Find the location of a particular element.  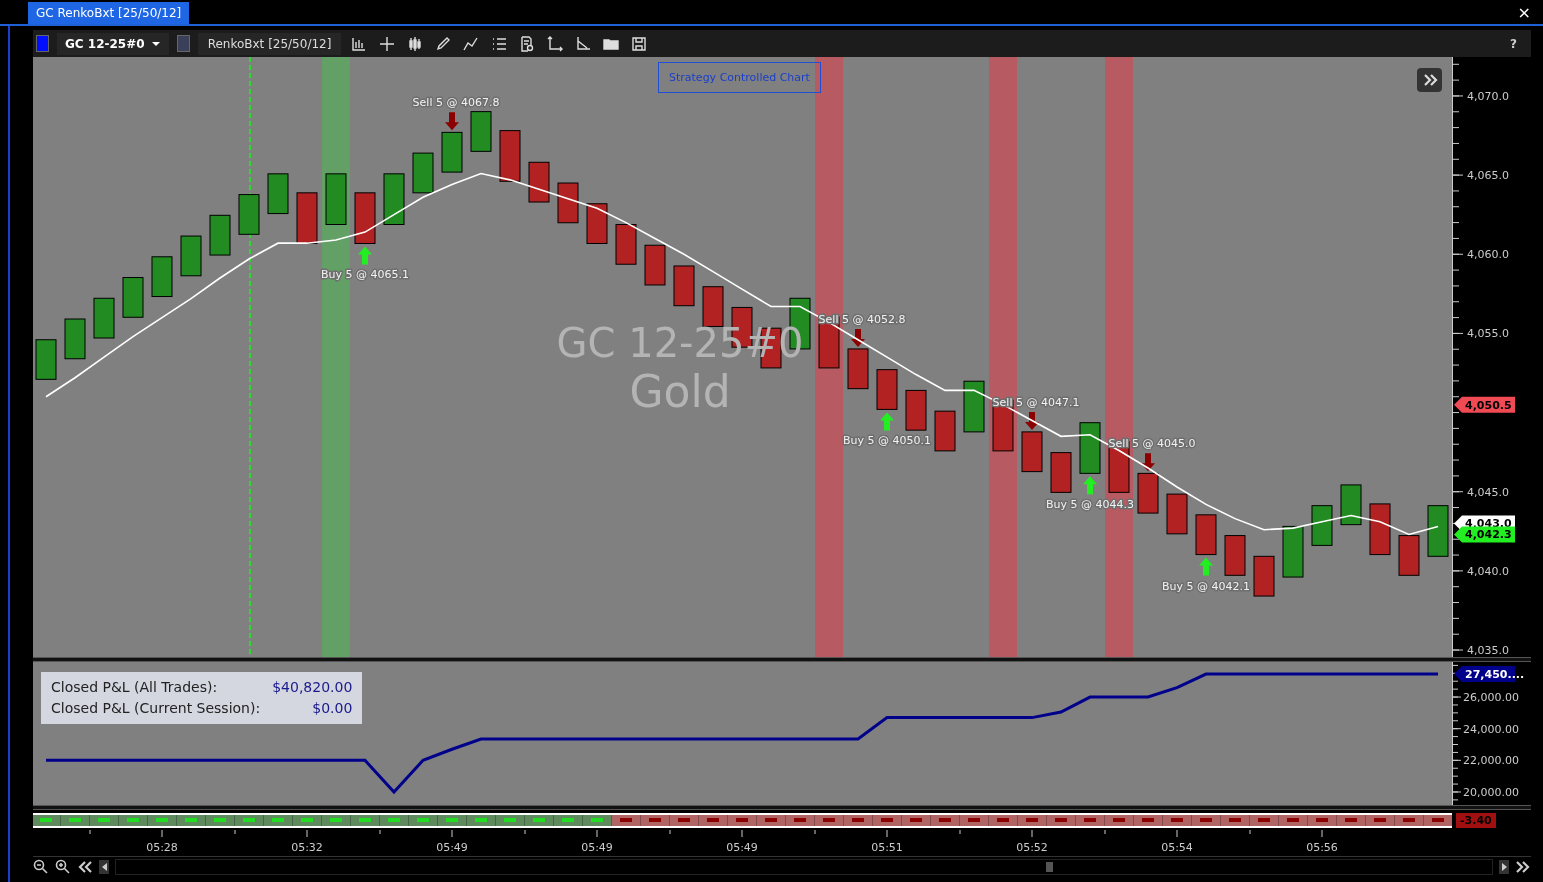

time-label: 05:32 is located at coordinates (307, 847).